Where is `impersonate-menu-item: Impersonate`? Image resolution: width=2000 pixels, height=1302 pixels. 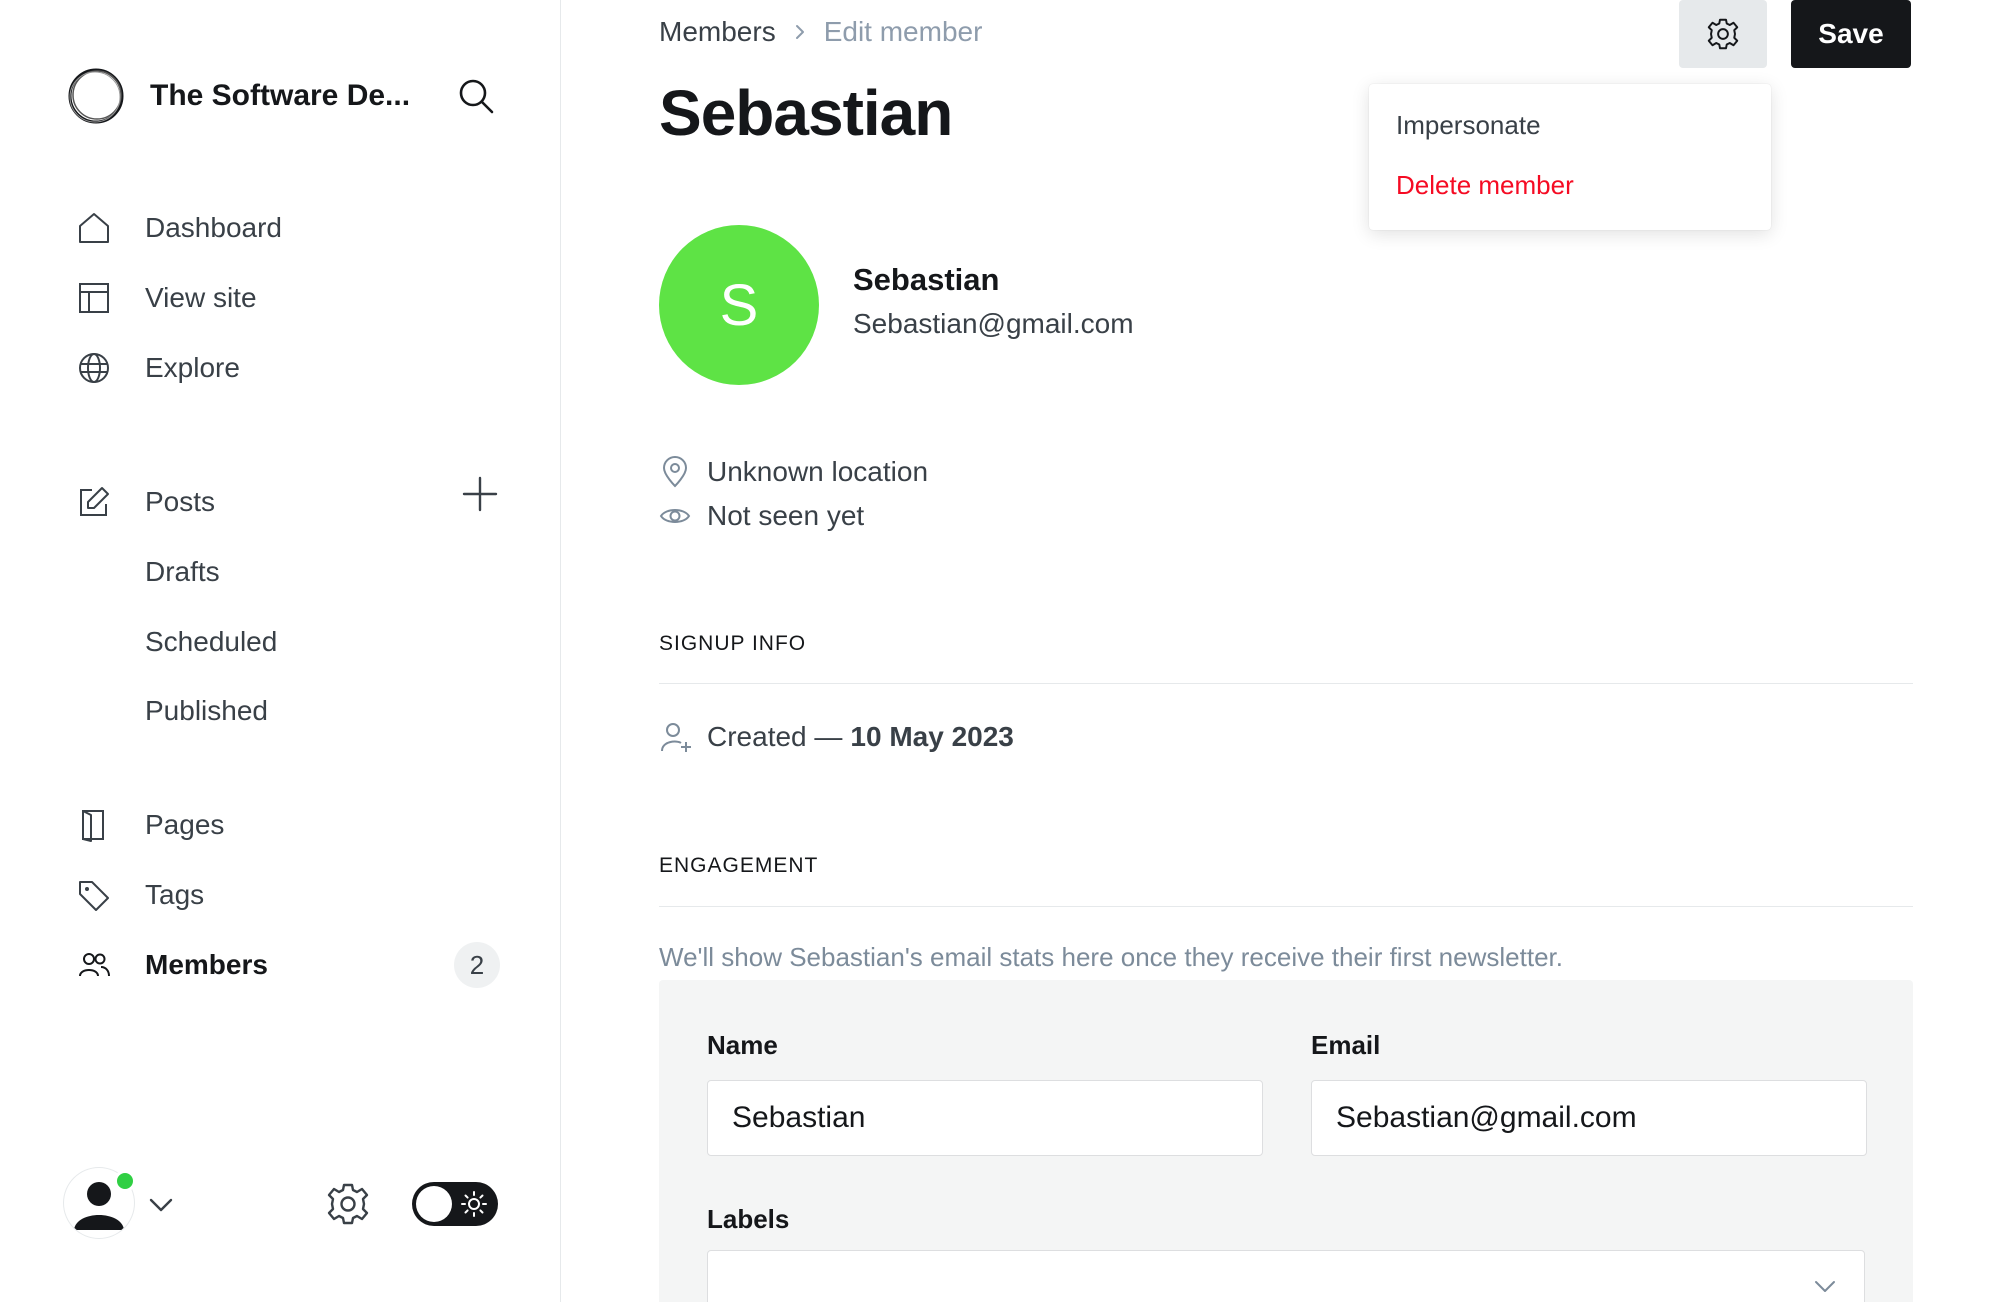
impersonate-menu-item: Impersonate is located at coordinates (1468, 125).